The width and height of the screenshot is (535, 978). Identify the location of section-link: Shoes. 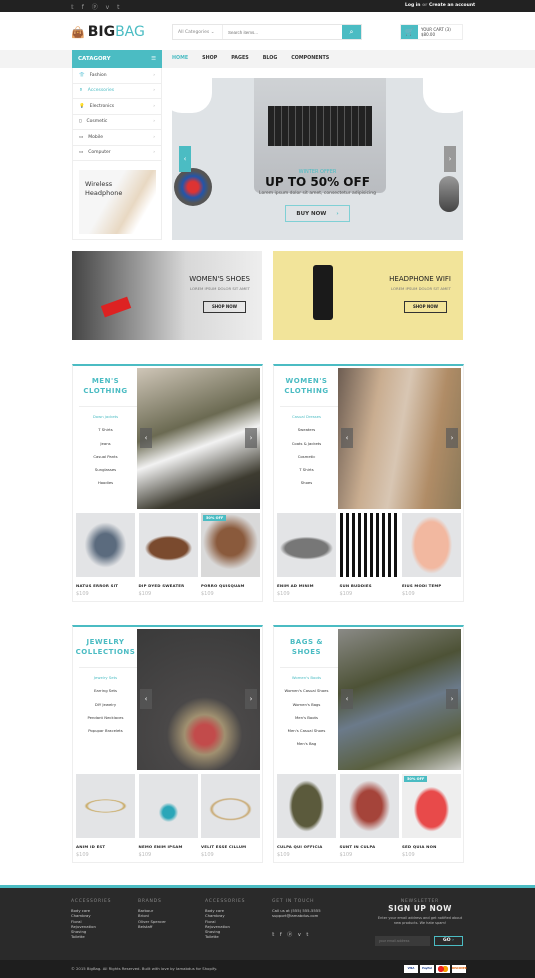
(306, 482).